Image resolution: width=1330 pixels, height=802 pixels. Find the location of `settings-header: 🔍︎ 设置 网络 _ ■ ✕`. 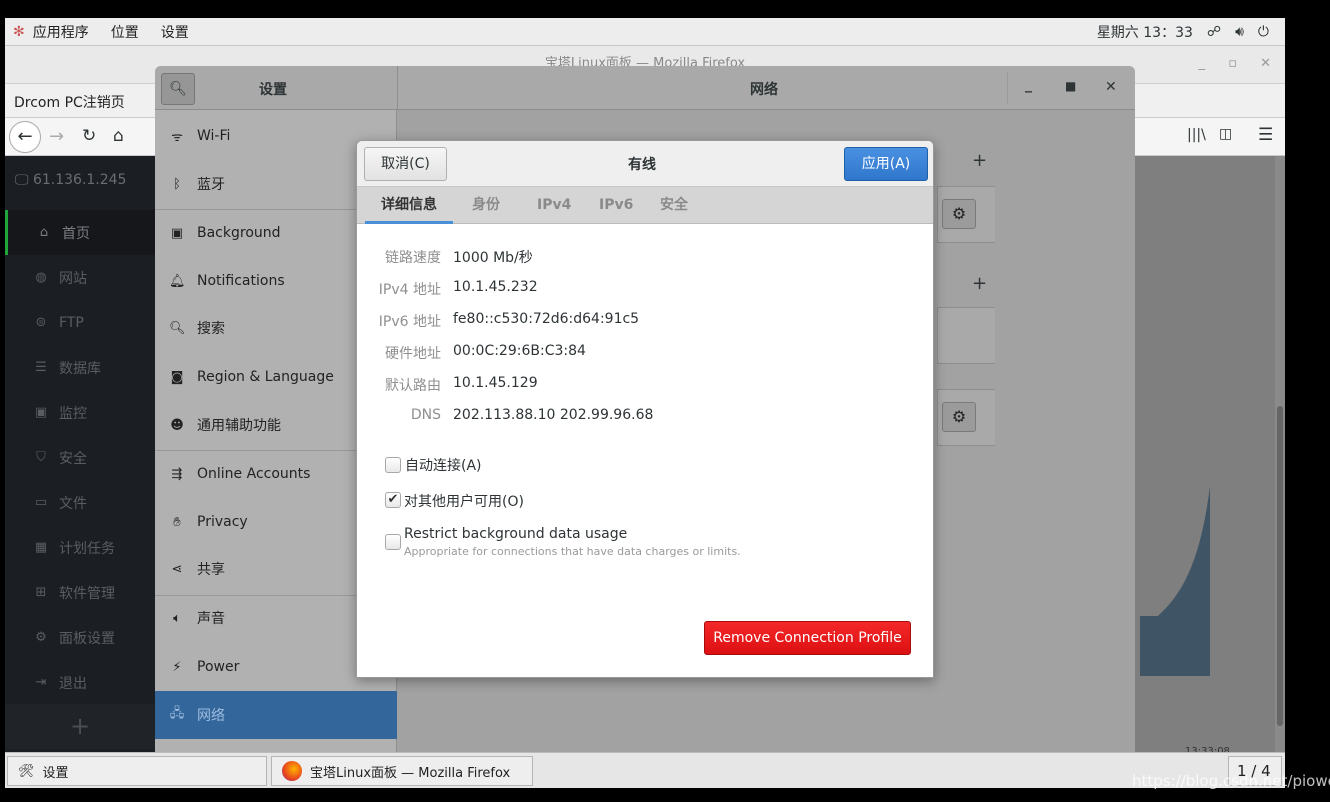

settings-header: 🔍︎ 设置 网络 _ ■ ✕ is located at coordinates (645, 88).